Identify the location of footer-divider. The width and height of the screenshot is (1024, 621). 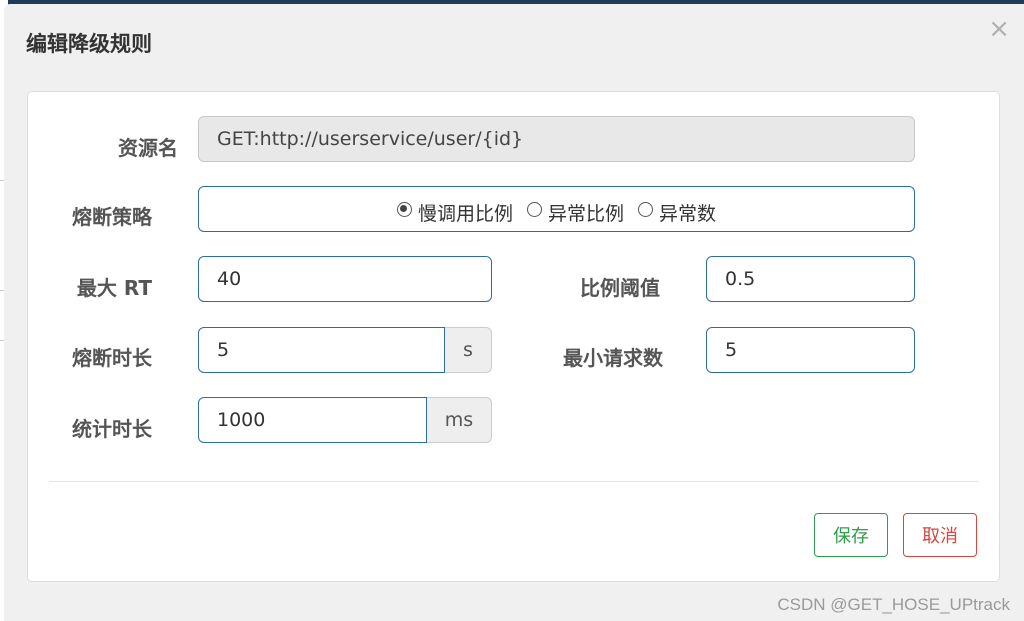
(513, 481).